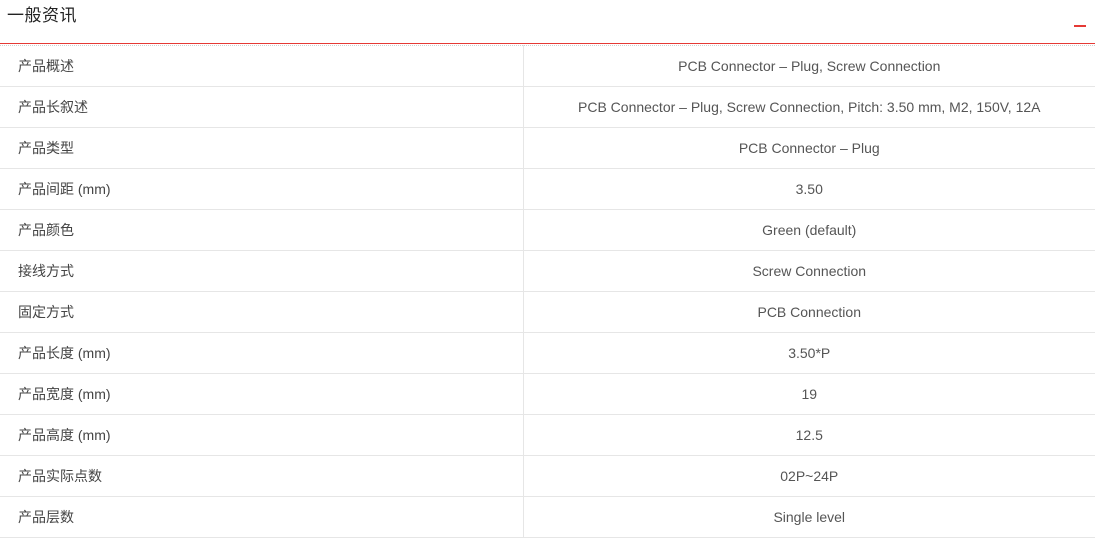 This screenshot has height=556, width=1100. I want to click on table-row: 产品层数 Single level, so click(547, 517).